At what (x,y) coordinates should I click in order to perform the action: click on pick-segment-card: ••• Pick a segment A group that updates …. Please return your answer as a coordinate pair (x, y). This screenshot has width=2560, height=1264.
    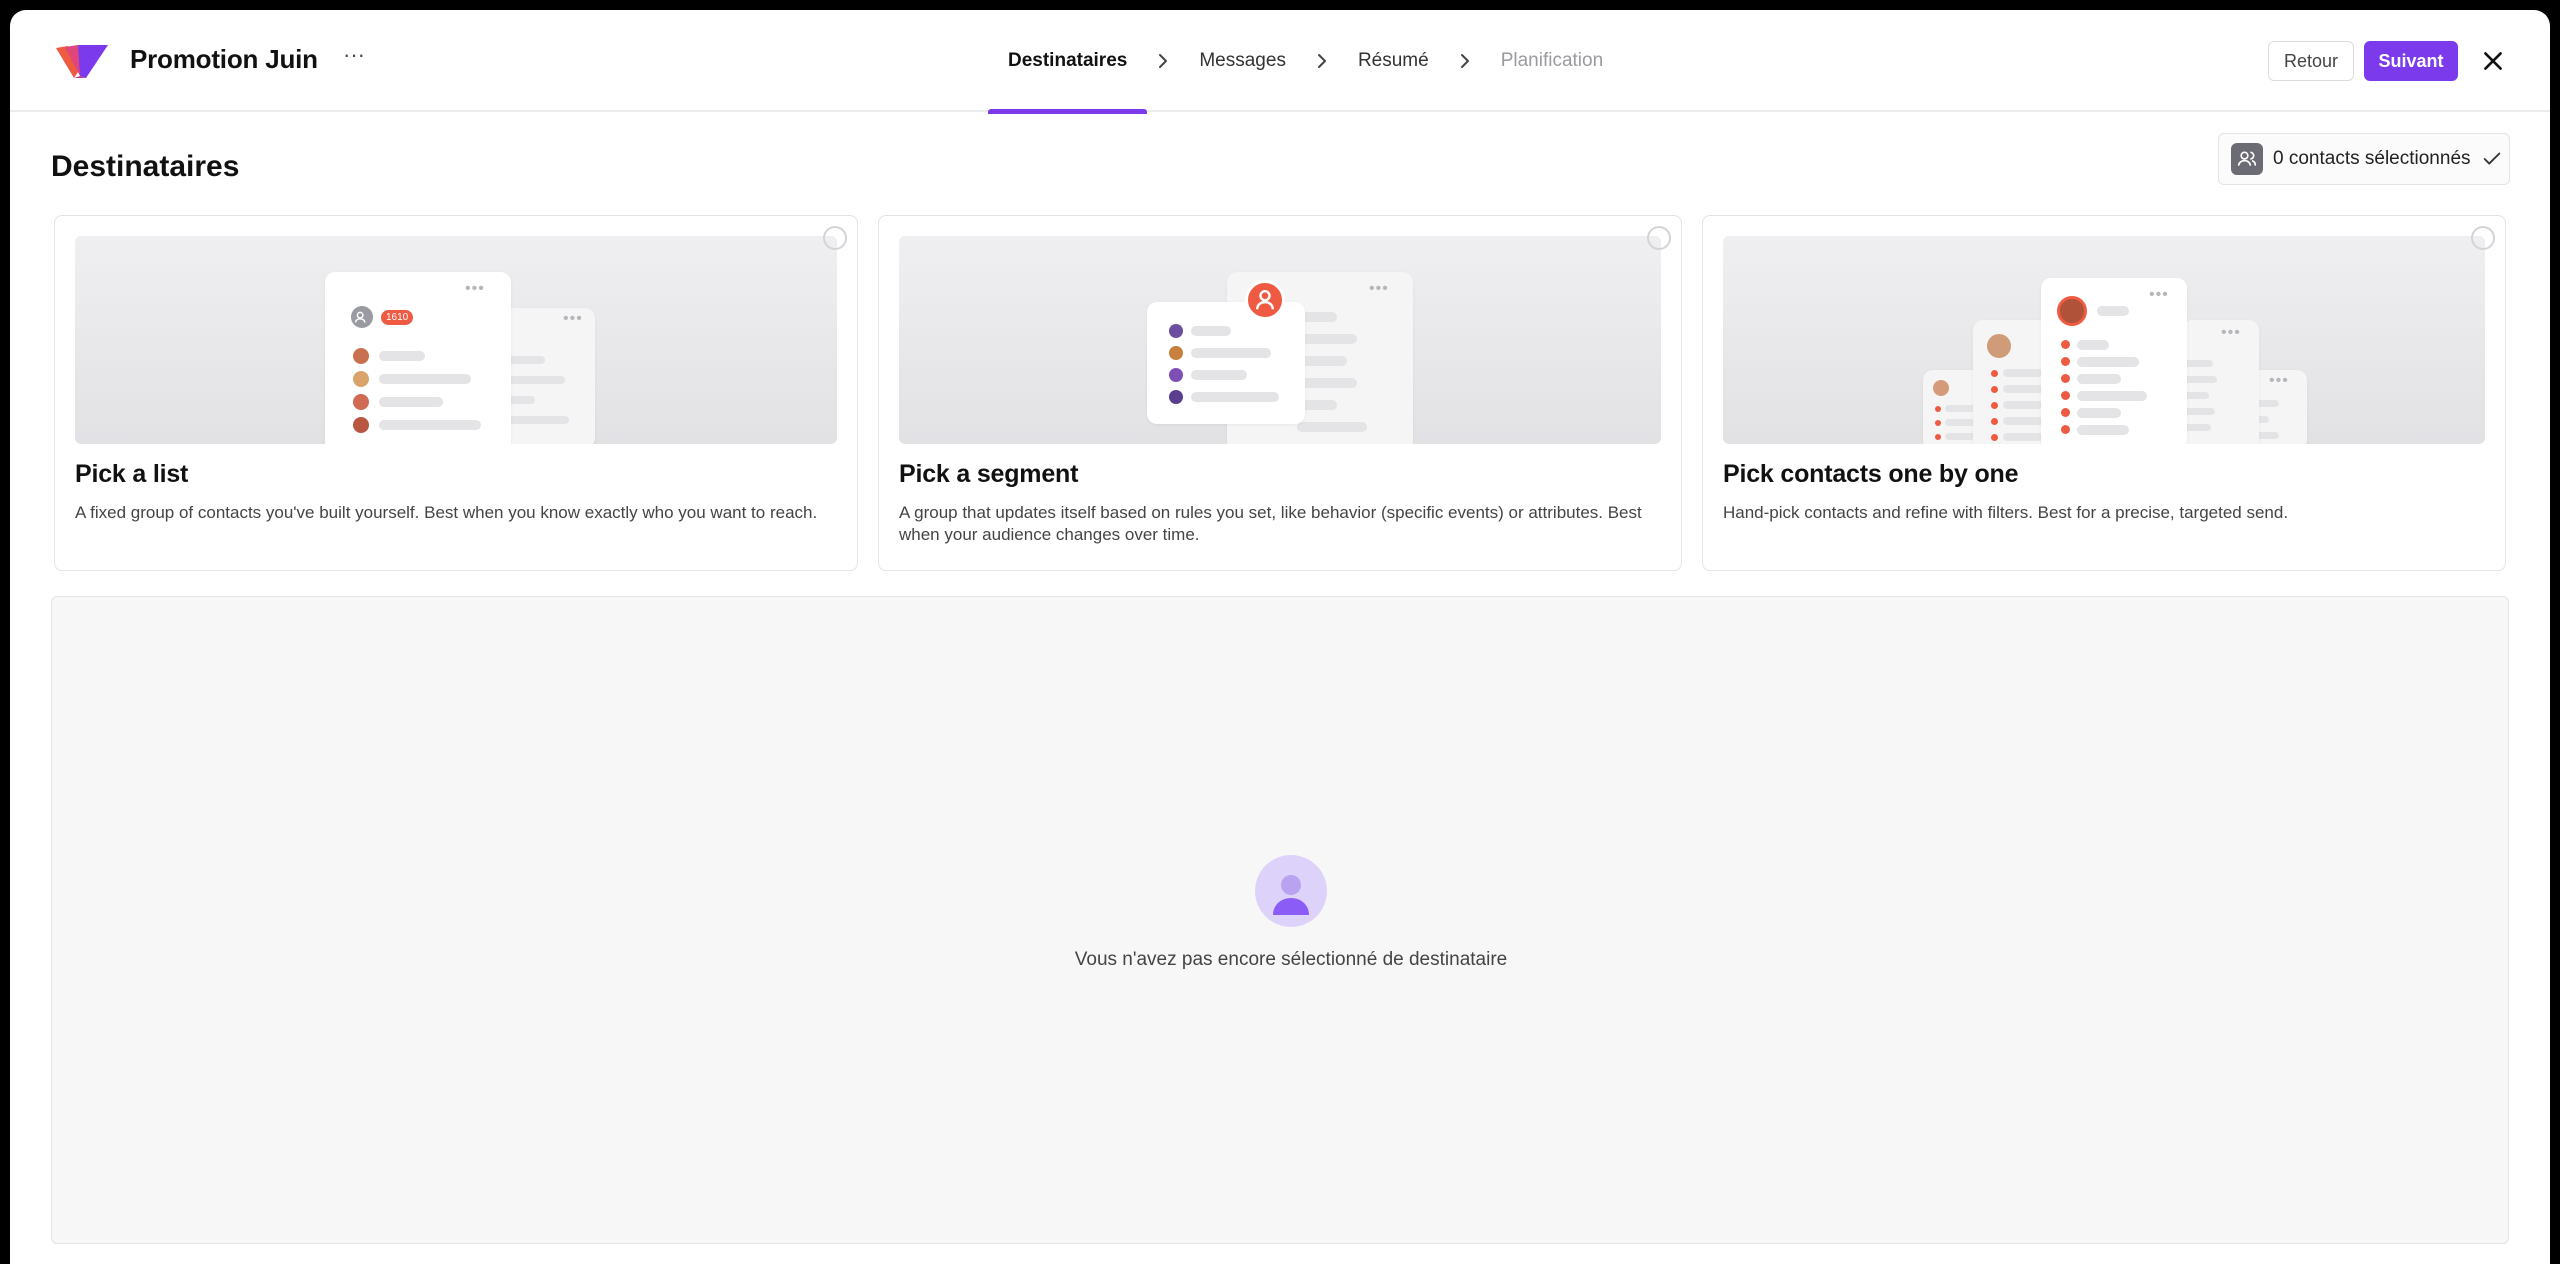
    Looking at the image, I should click on (1280, 393).